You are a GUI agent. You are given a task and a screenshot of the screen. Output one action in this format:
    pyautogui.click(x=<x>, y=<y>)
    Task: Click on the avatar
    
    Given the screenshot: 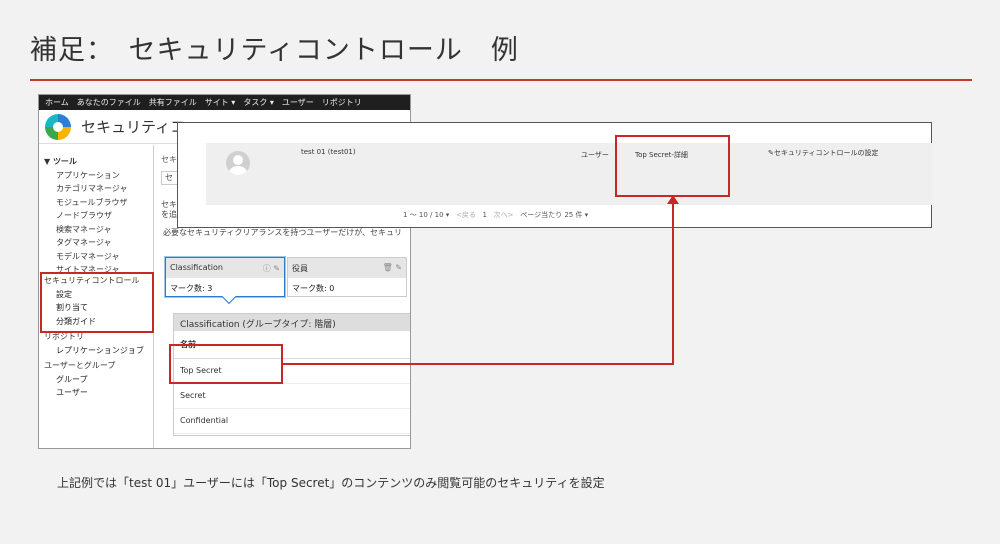 What is the action you would take?
    pyautogui.click(x=238, y=163)
    